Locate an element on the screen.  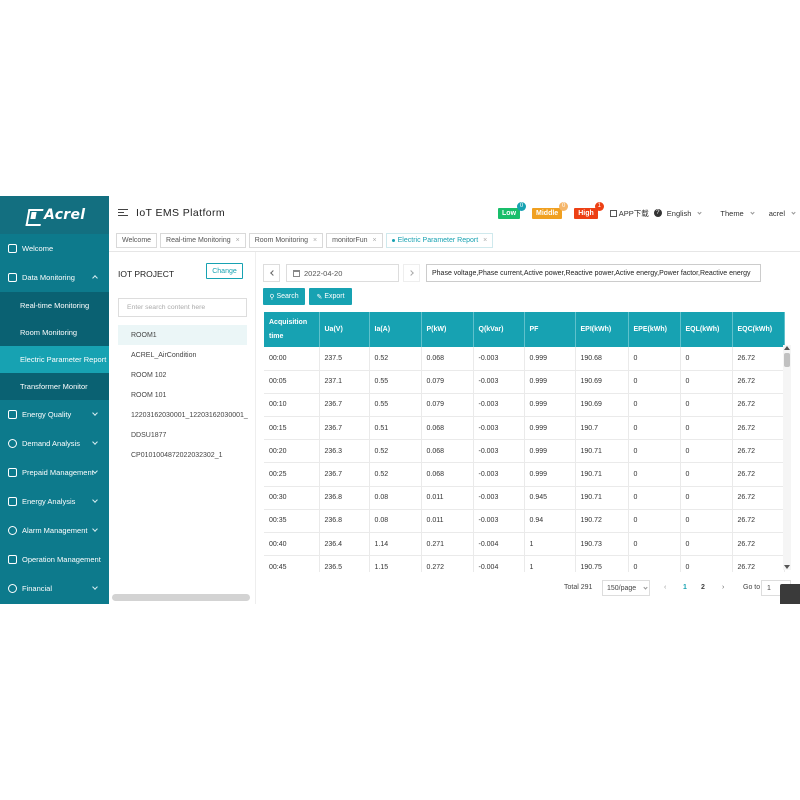
table-cell: 00:35 is located at coordinates (292, 521).